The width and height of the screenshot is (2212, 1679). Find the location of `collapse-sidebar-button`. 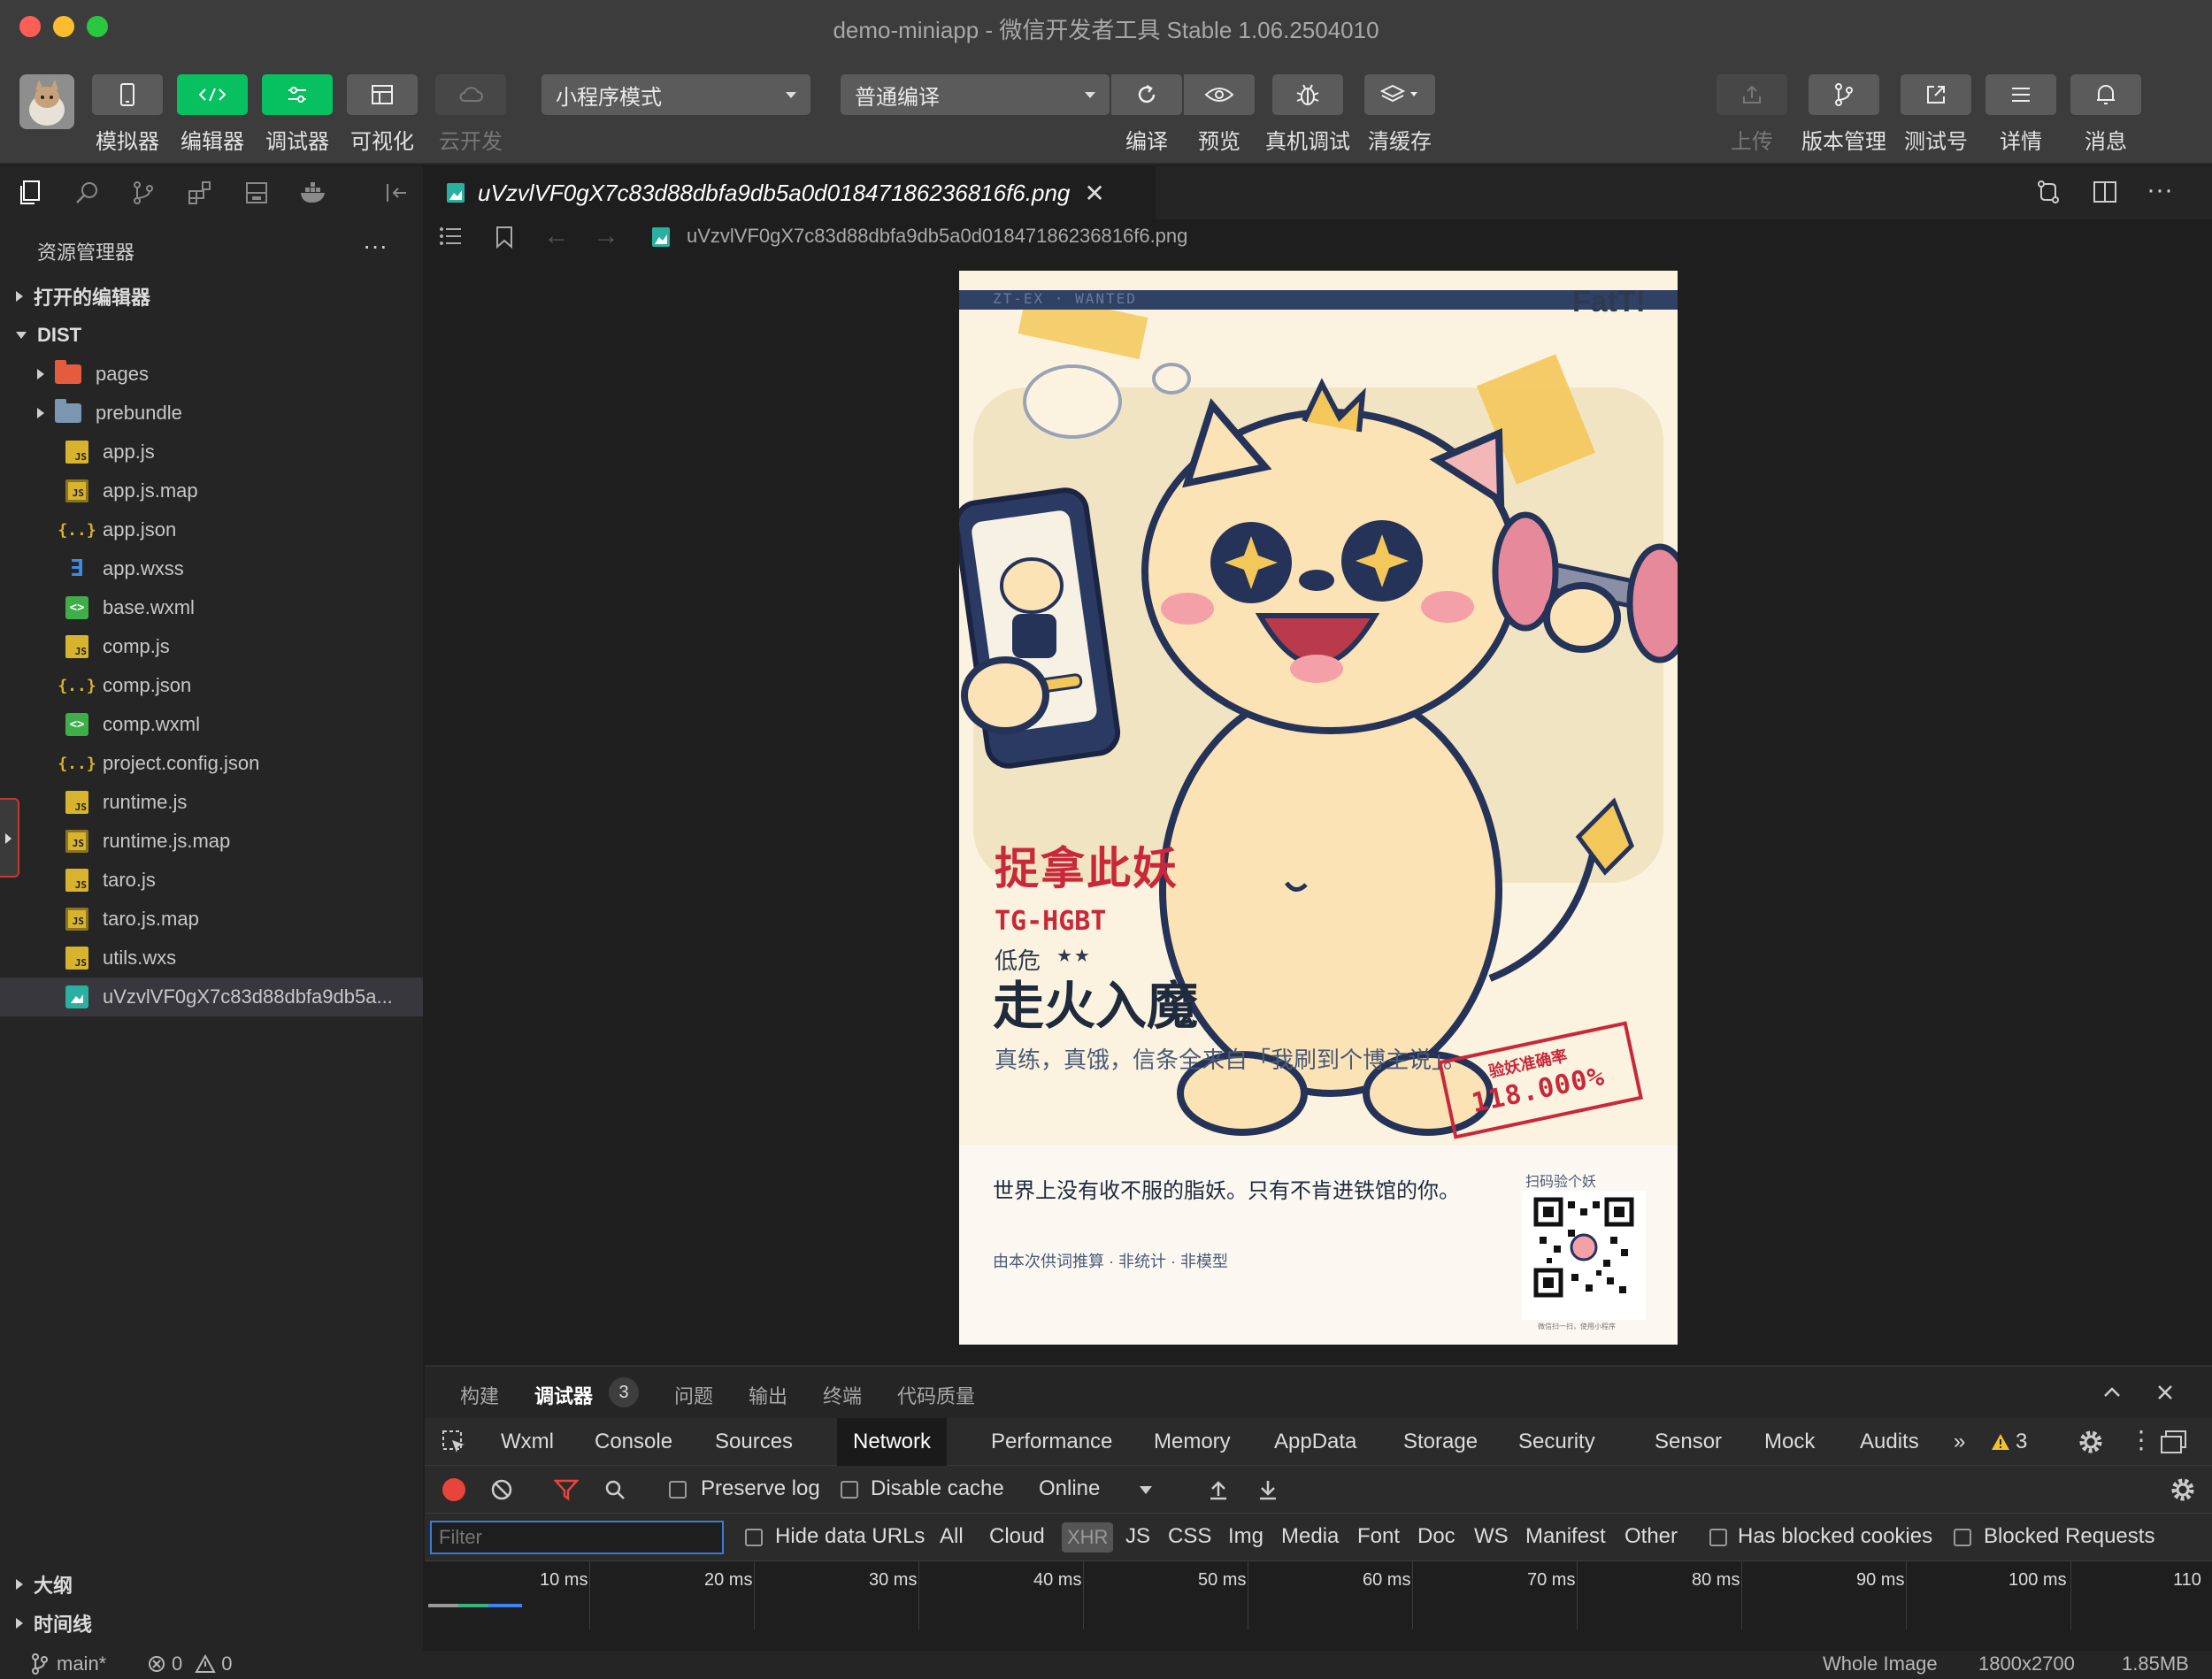

collapse-sidebar-button is located at coordinates (397, 193).